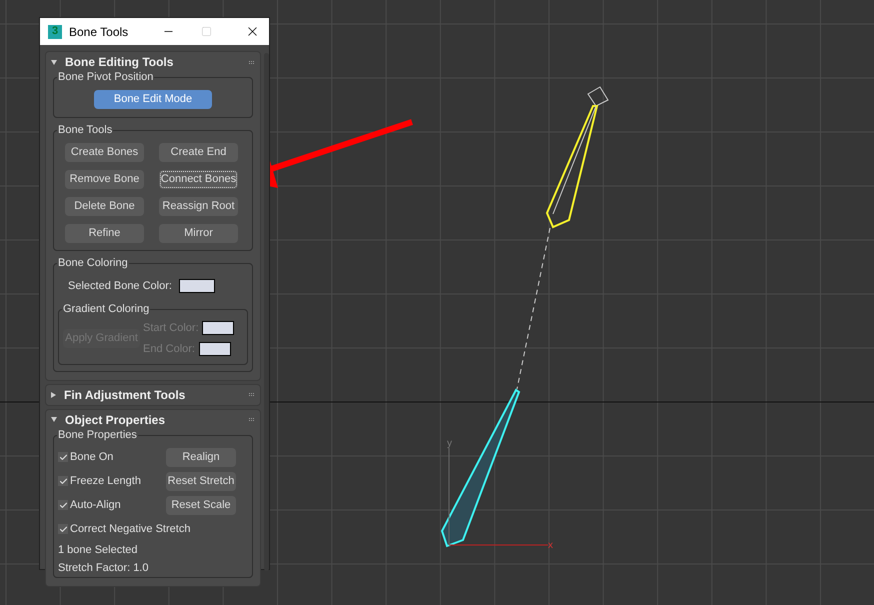  I want to click on tool-button: Mirror, so click(198, 233).